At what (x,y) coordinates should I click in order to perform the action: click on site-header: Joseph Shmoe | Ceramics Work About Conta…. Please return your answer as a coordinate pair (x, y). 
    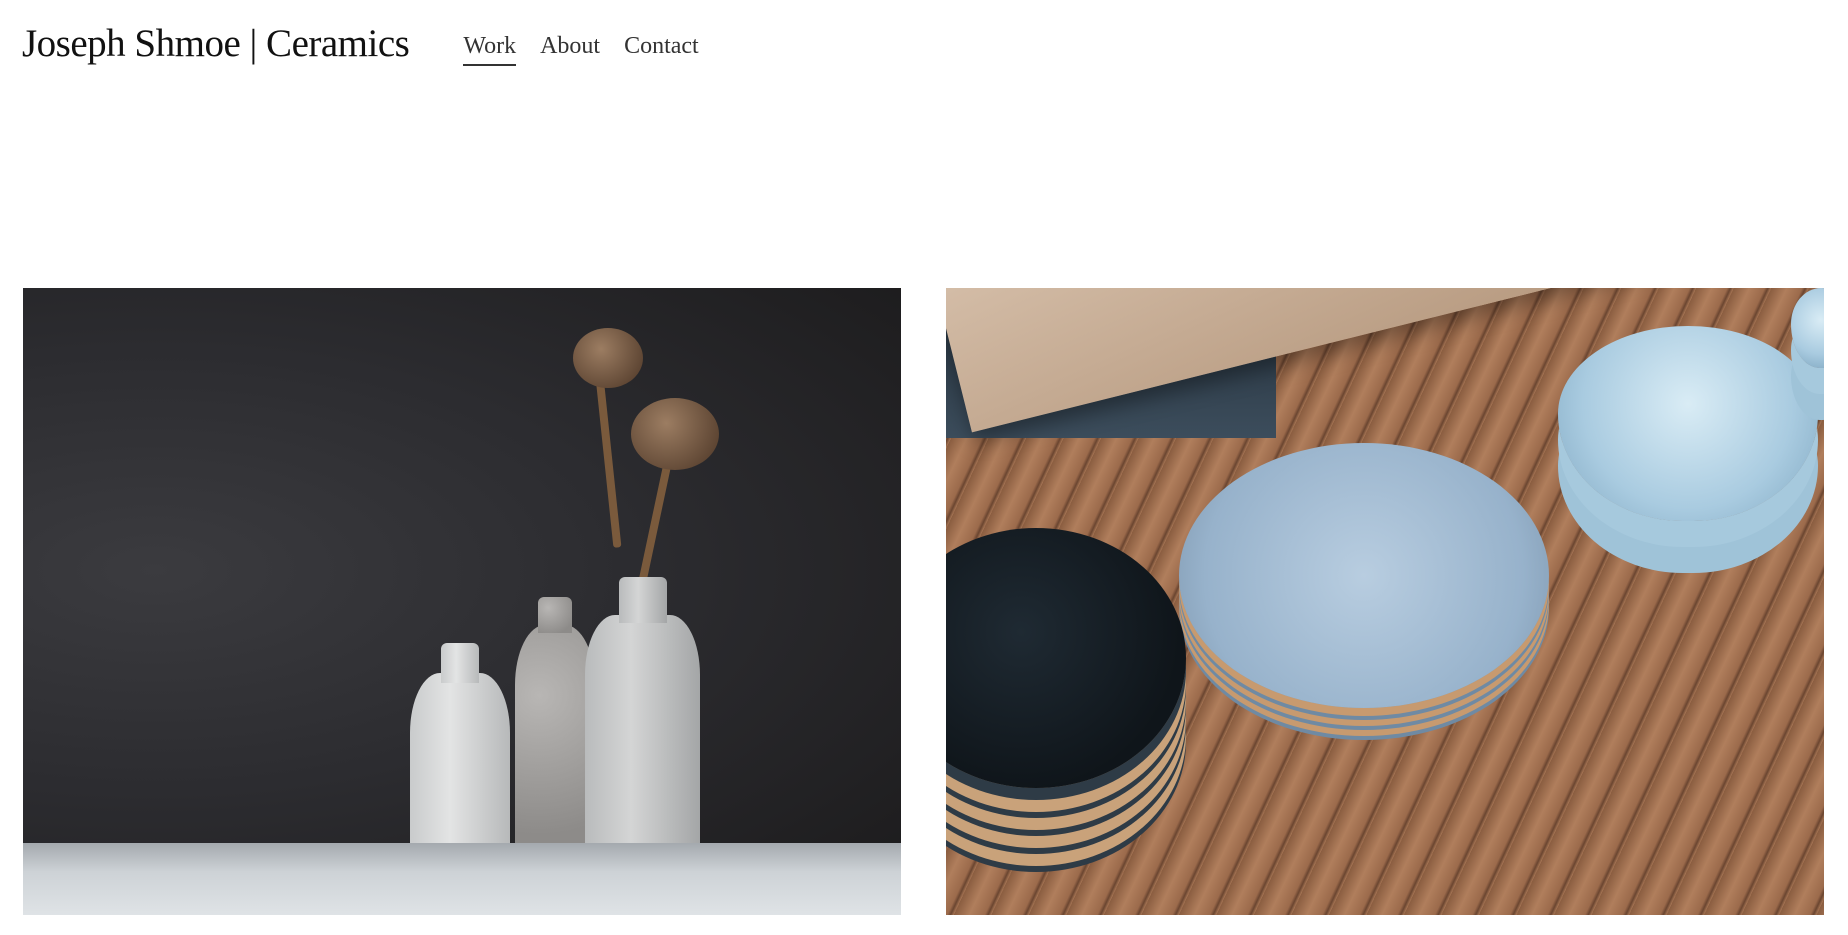
    Looking at the image, I should click on (360, 48).